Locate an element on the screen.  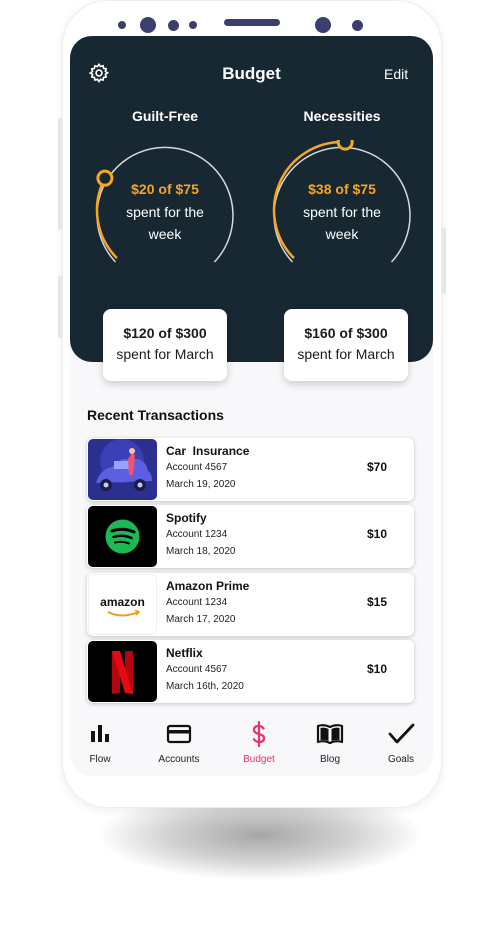
page-title: Budget is located at coordinates (251, 73).